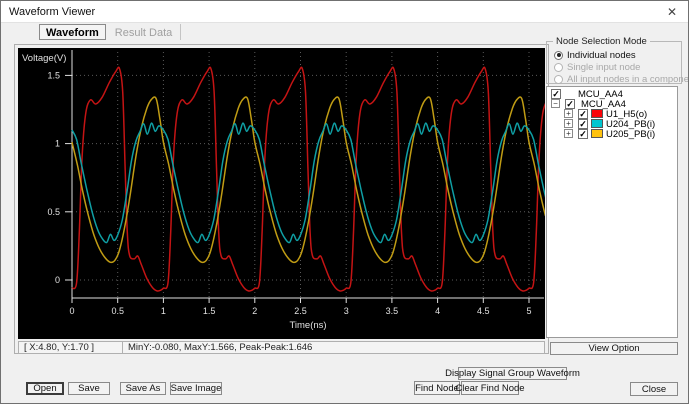 Image resolution: width=689 pixels, height=404 pixels. I want to click on x-tick-label: 3.5, so click(392, 311).